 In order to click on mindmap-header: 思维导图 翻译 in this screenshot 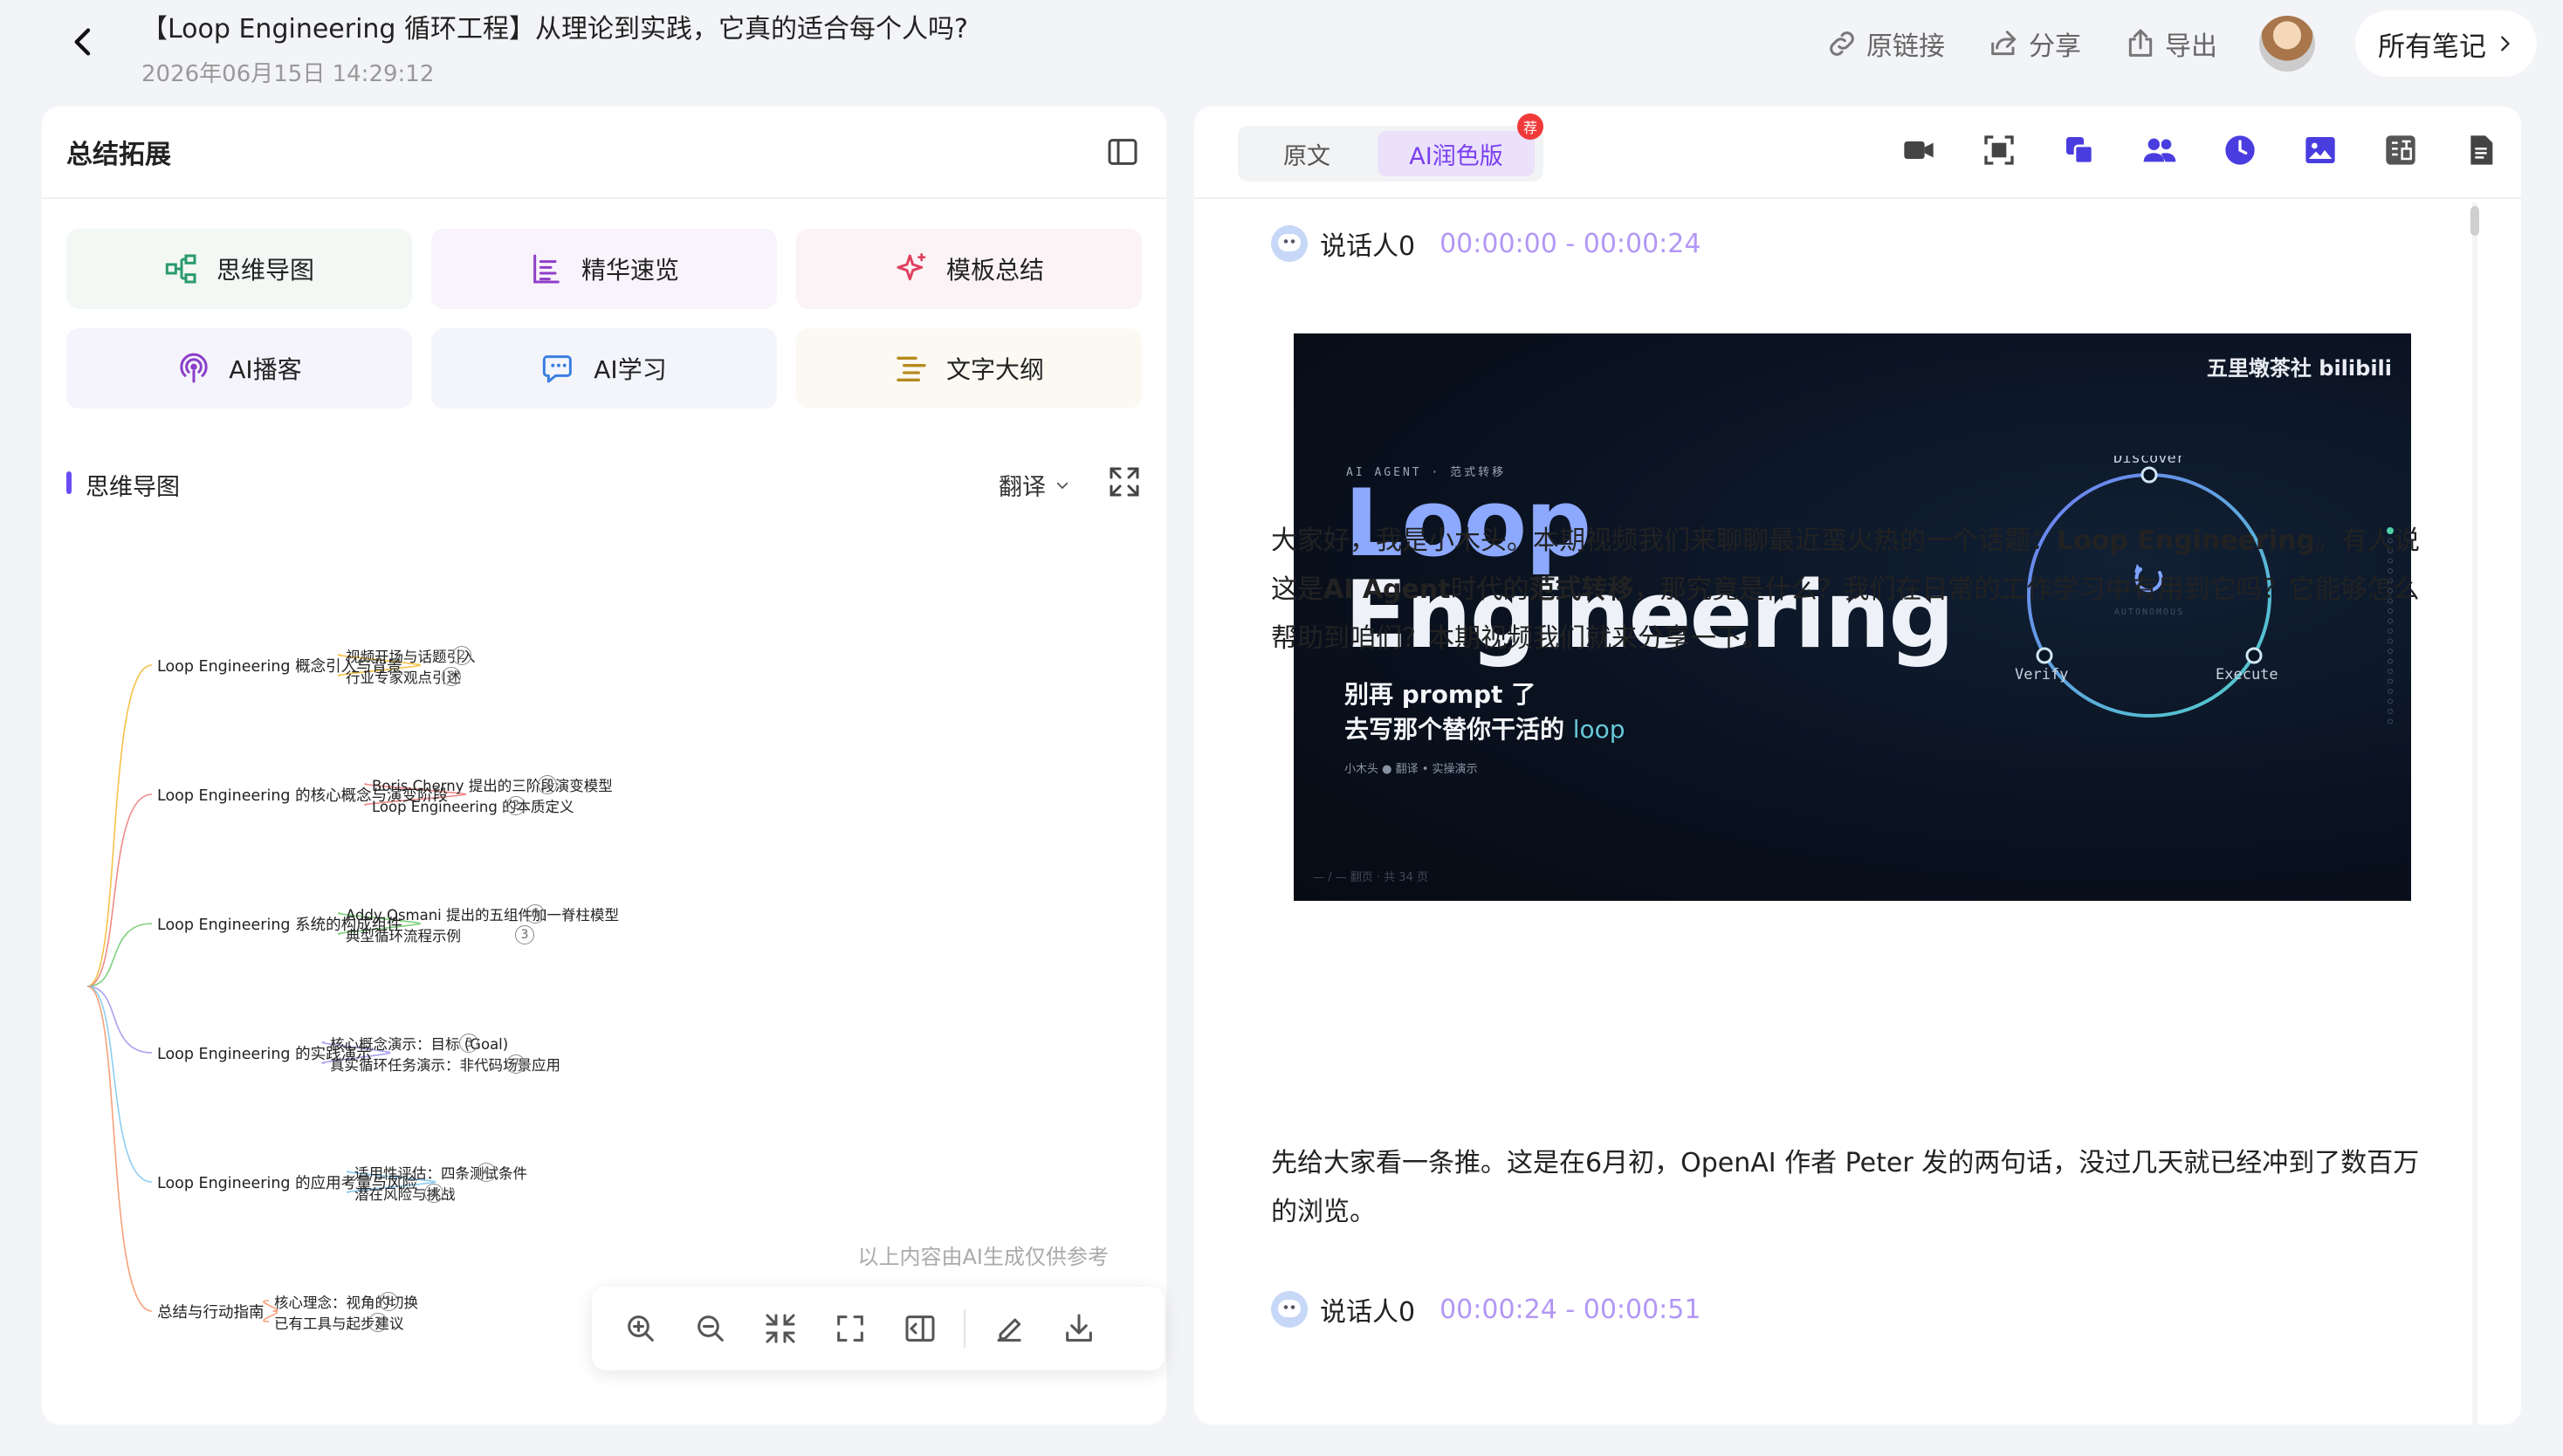, I will do `click(604, 486)`.